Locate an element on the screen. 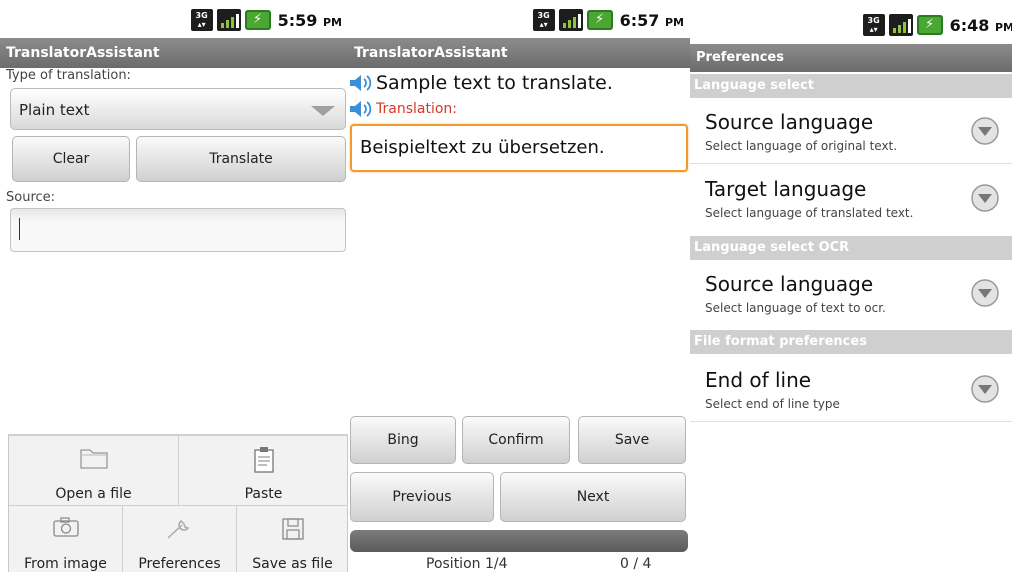 This screenshot has width=1012, height=572. confirm-button: Confirm is located at coordinates (516, 440).